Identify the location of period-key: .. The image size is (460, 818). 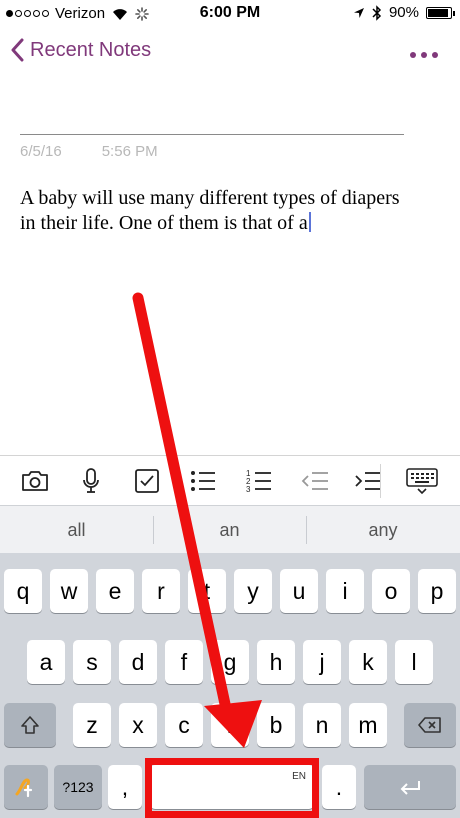
(339, 787).